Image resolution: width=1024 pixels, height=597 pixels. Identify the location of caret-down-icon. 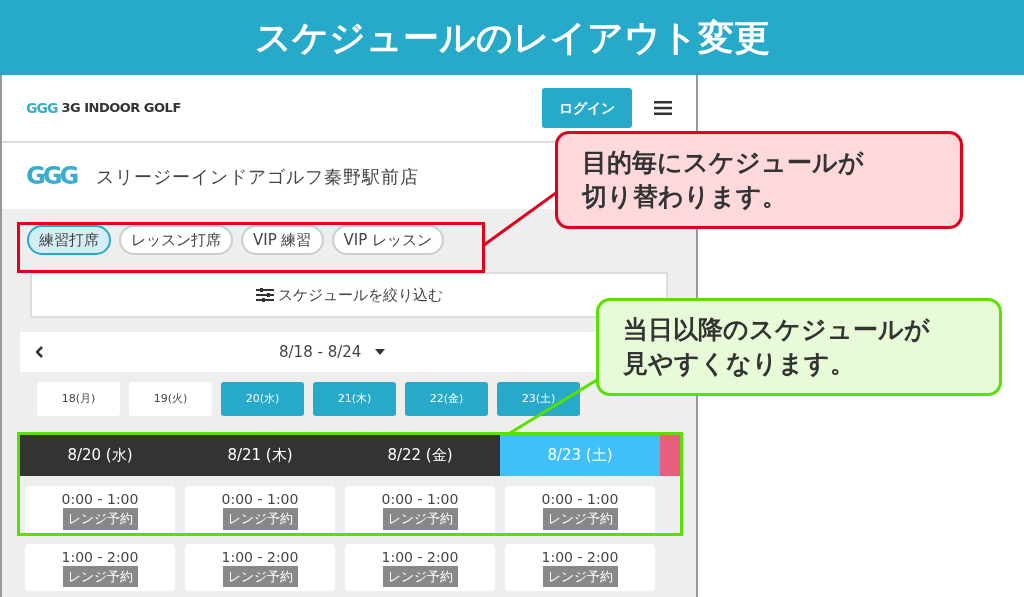
(380, 352).